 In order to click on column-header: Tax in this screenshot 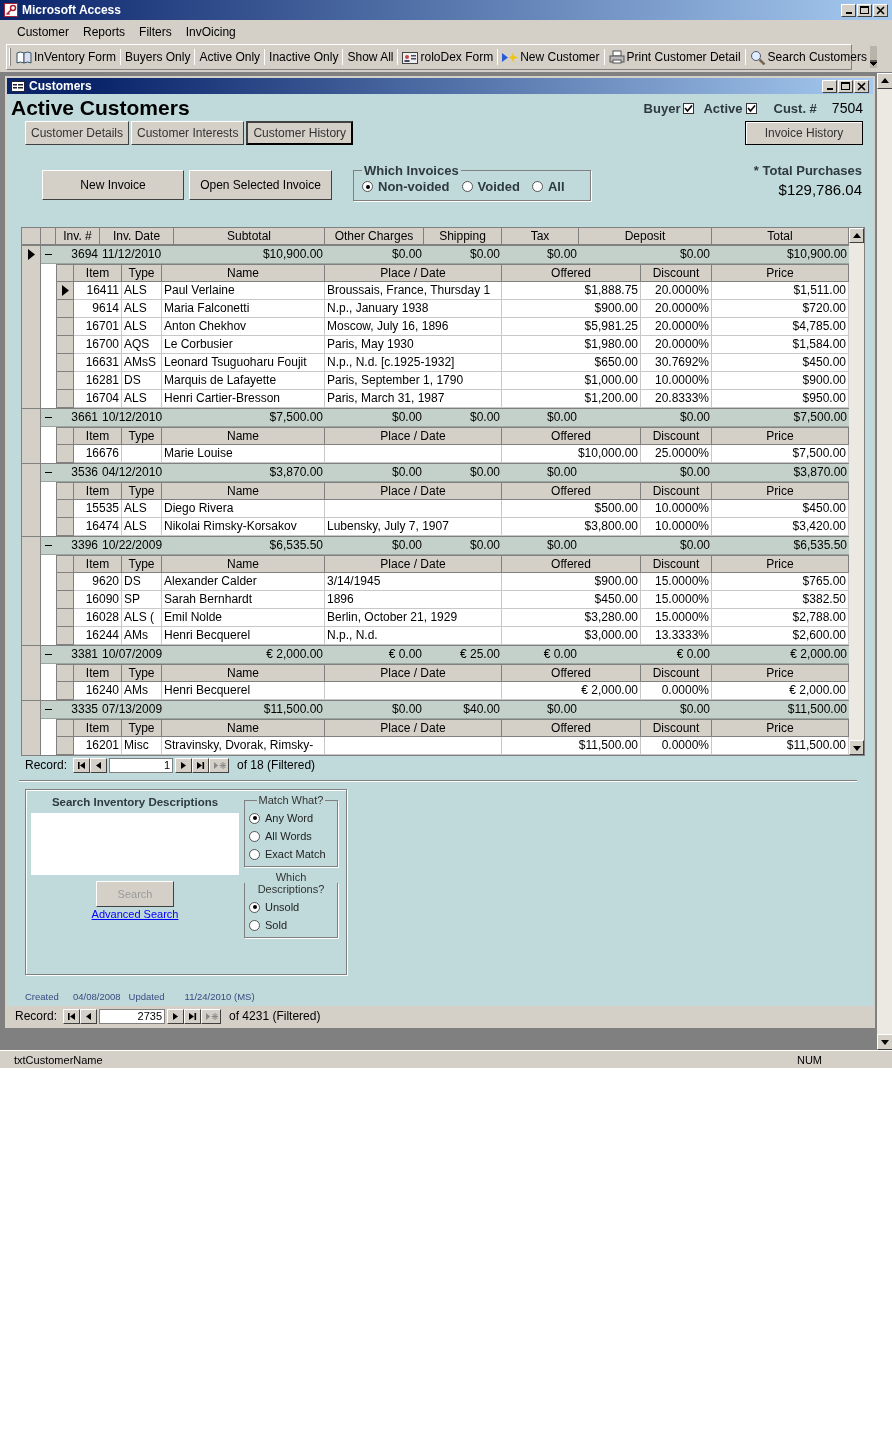, I will do `click(540, 236)`.